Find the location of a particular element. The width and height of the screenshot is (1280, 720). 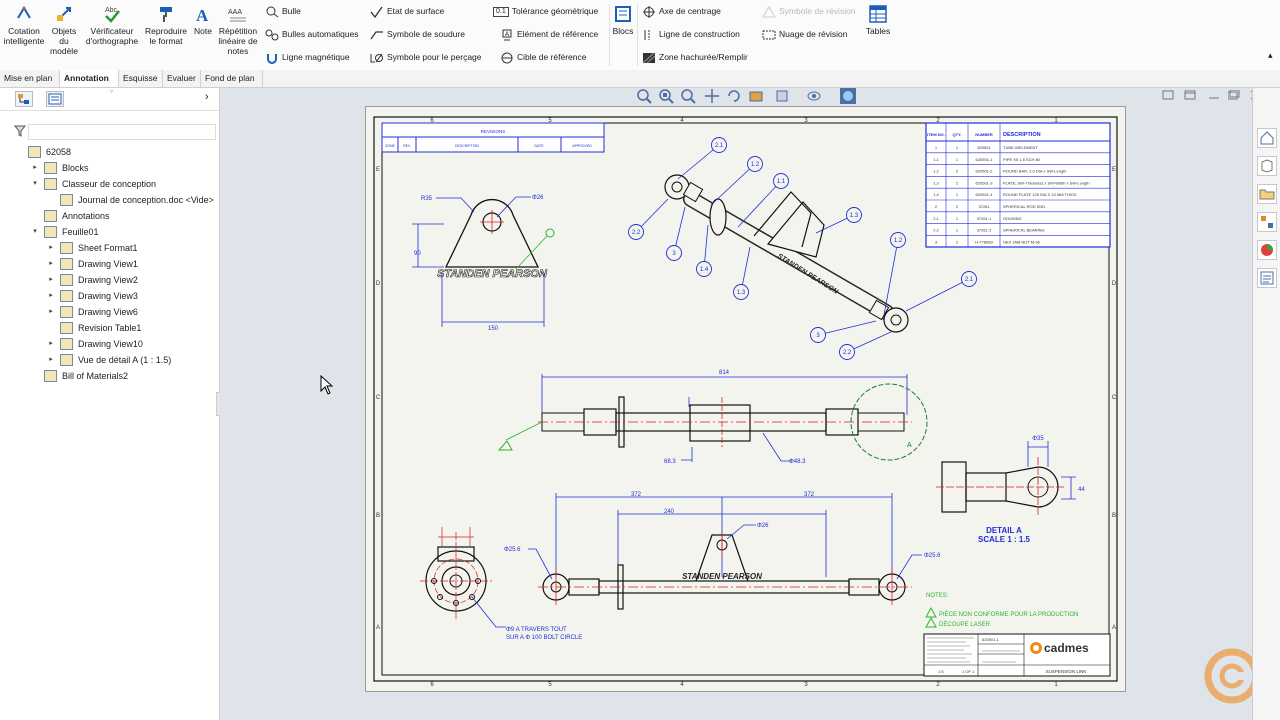

zone-marker-side: C is located at coordinates (1114, 398).